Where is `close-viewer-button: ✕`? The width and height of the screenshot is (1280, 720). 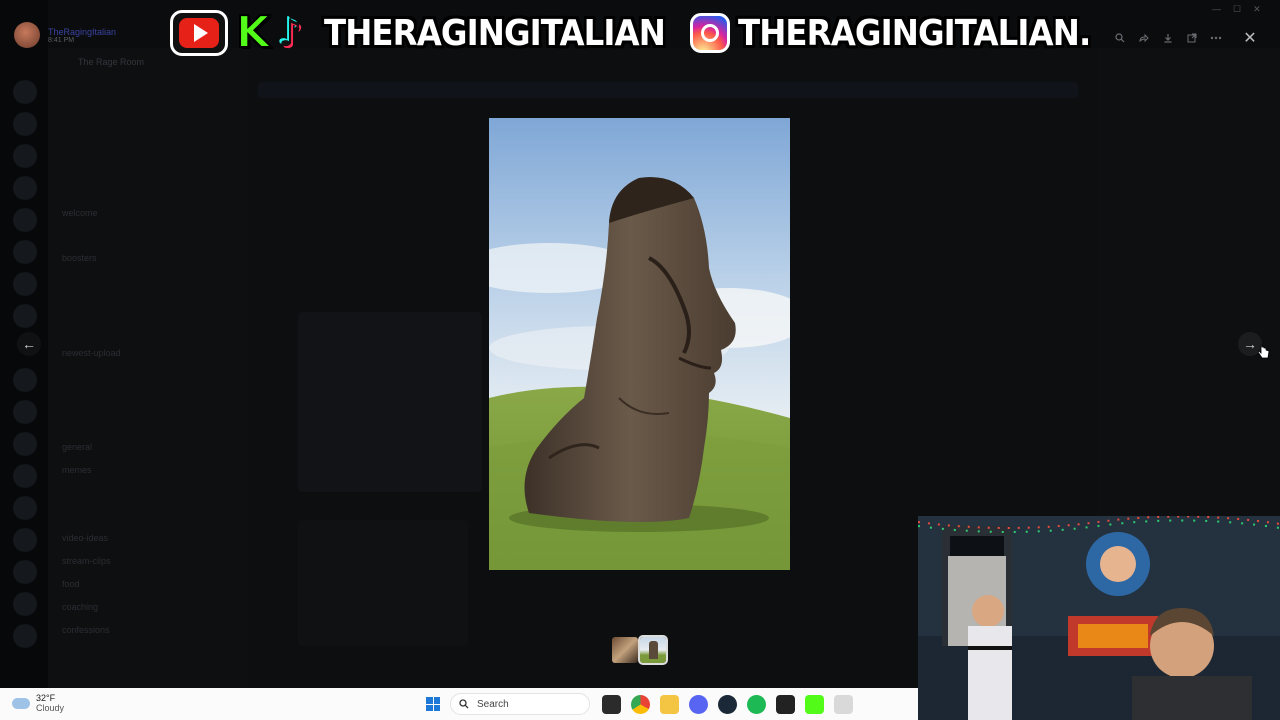
close-viewer-button: ✕ is located at coordinates (1250, 38).